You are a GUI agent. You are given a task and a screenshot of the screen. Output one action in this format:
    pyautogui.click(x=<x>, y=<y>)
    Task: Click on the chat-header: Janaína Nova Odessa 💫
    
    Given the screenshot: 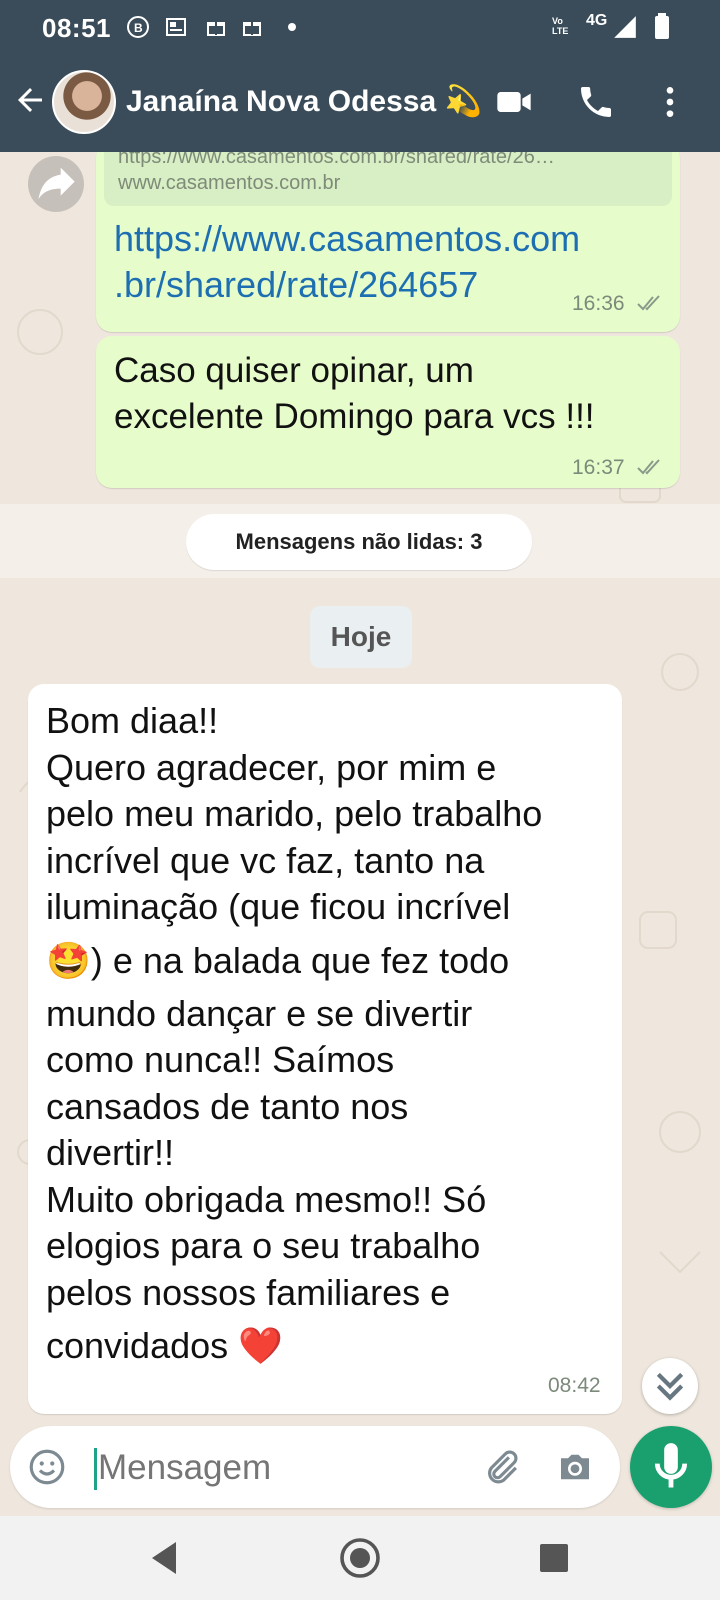 What is the action you would take?
    pyautogui.click(x=360, y=103)
    